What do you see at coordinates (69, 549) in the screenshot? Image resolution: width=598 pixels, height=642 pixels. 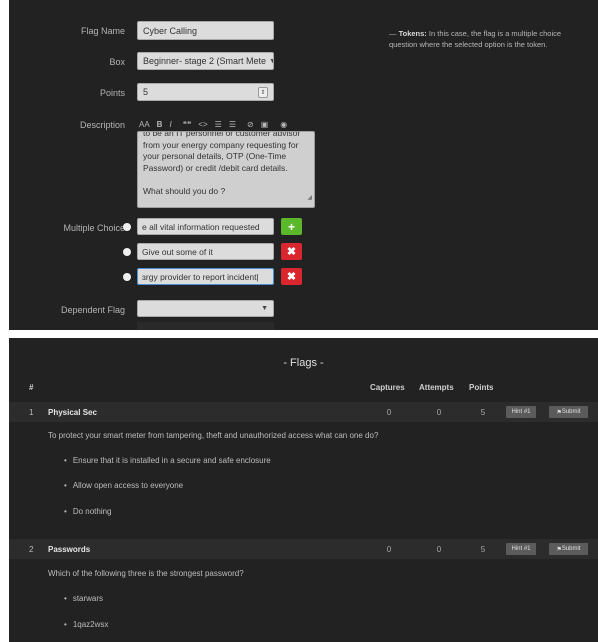 I see `flag-name: Passwords` at bounding box center [69, 549].